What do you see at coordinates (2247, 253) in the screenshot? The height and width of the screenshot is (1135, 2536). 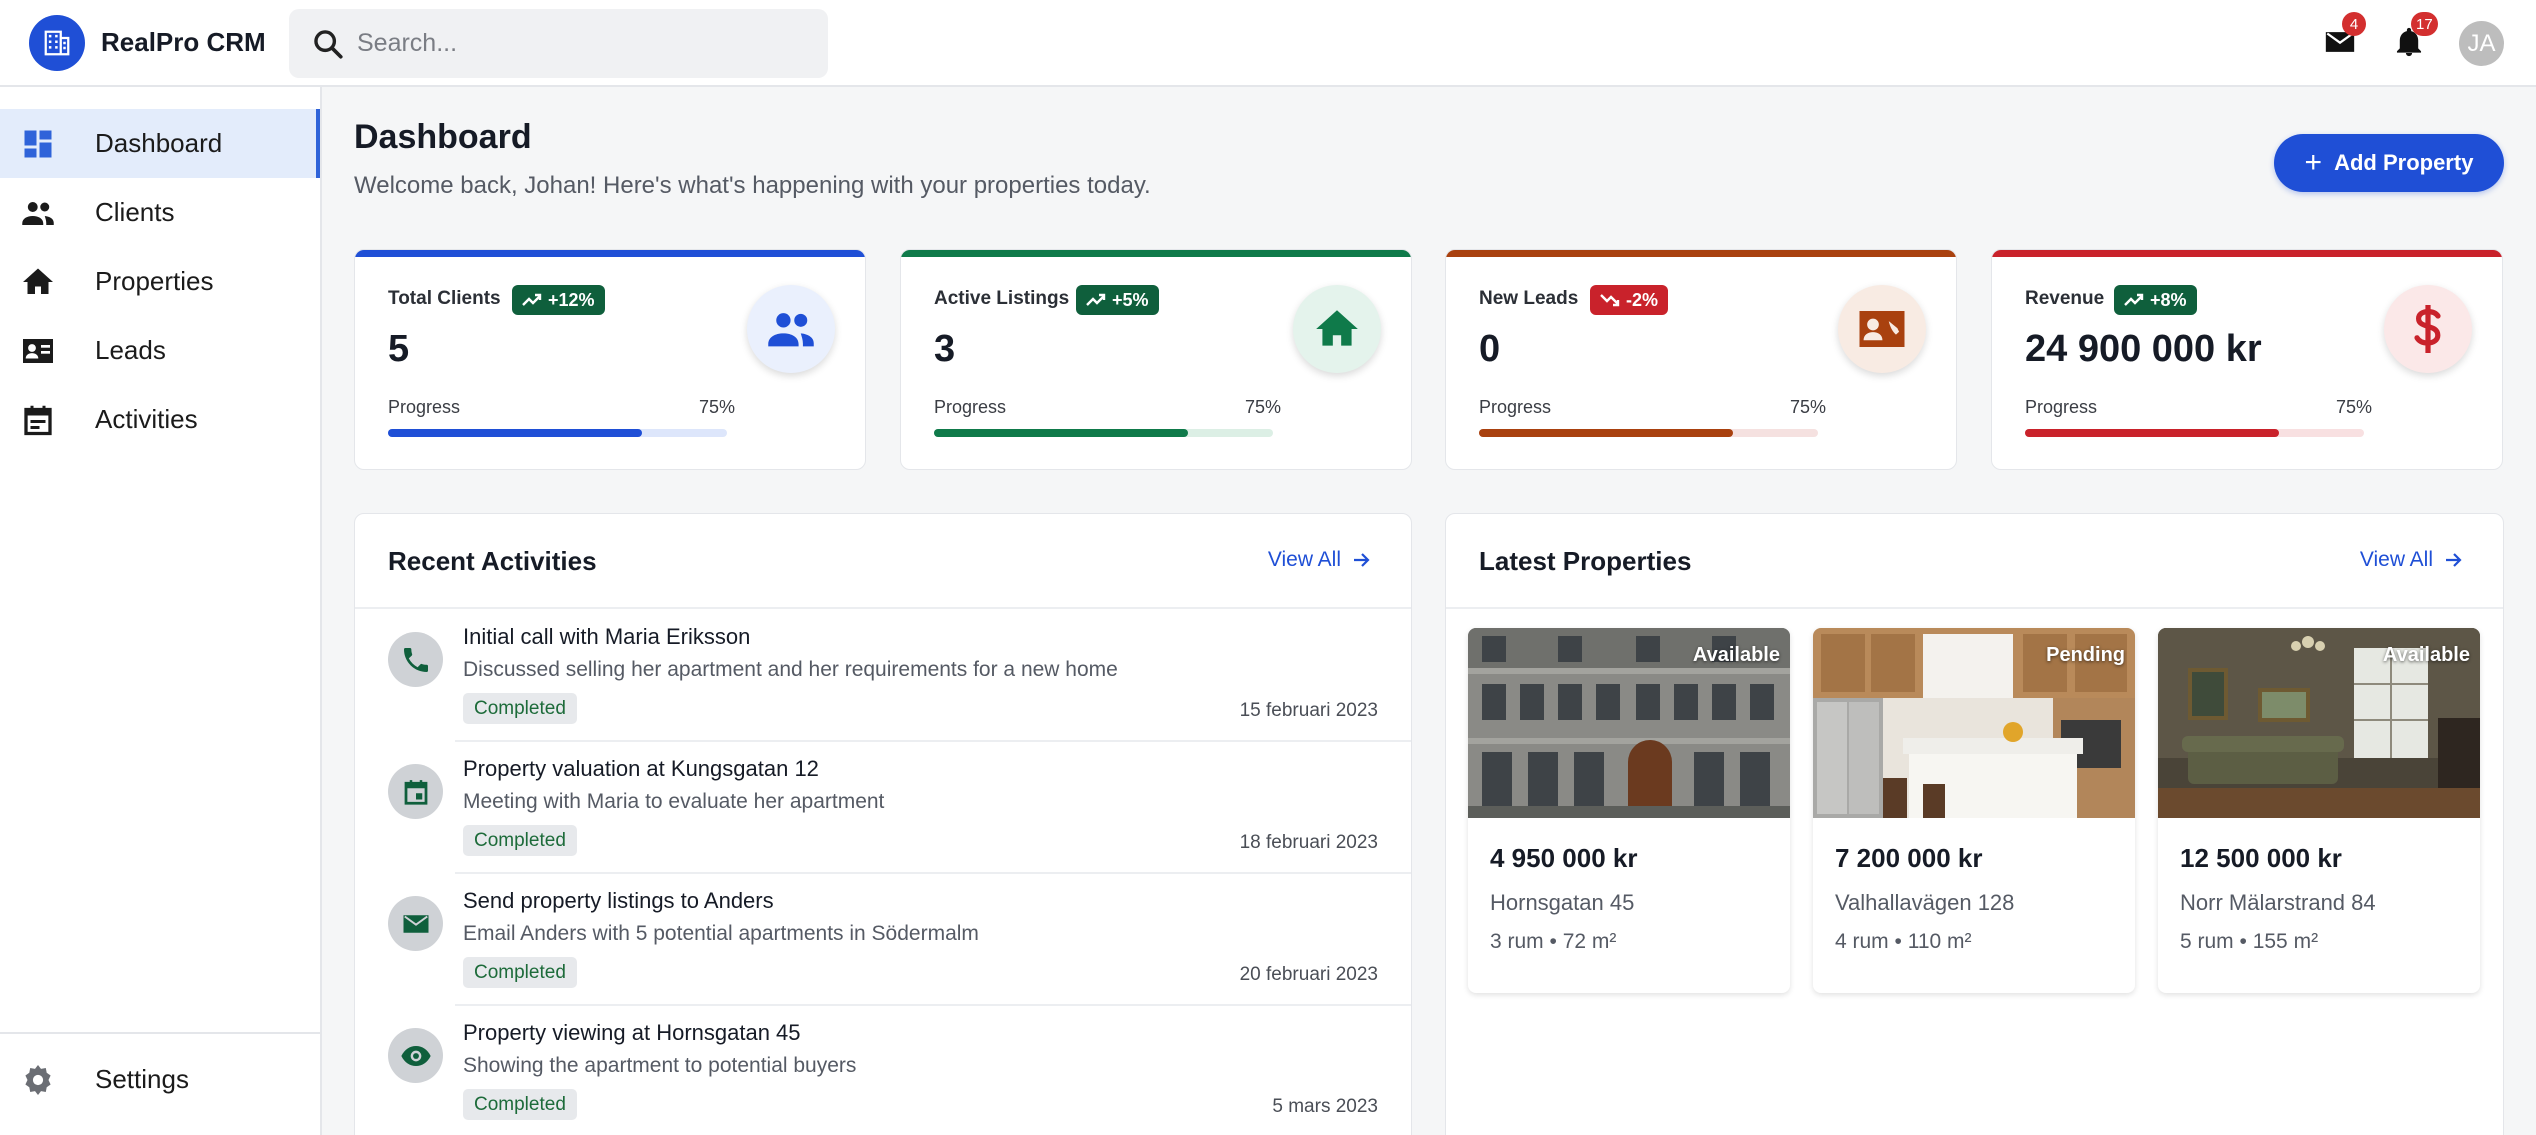 I see `card-accent-line` at bounding box center [2247, 253].